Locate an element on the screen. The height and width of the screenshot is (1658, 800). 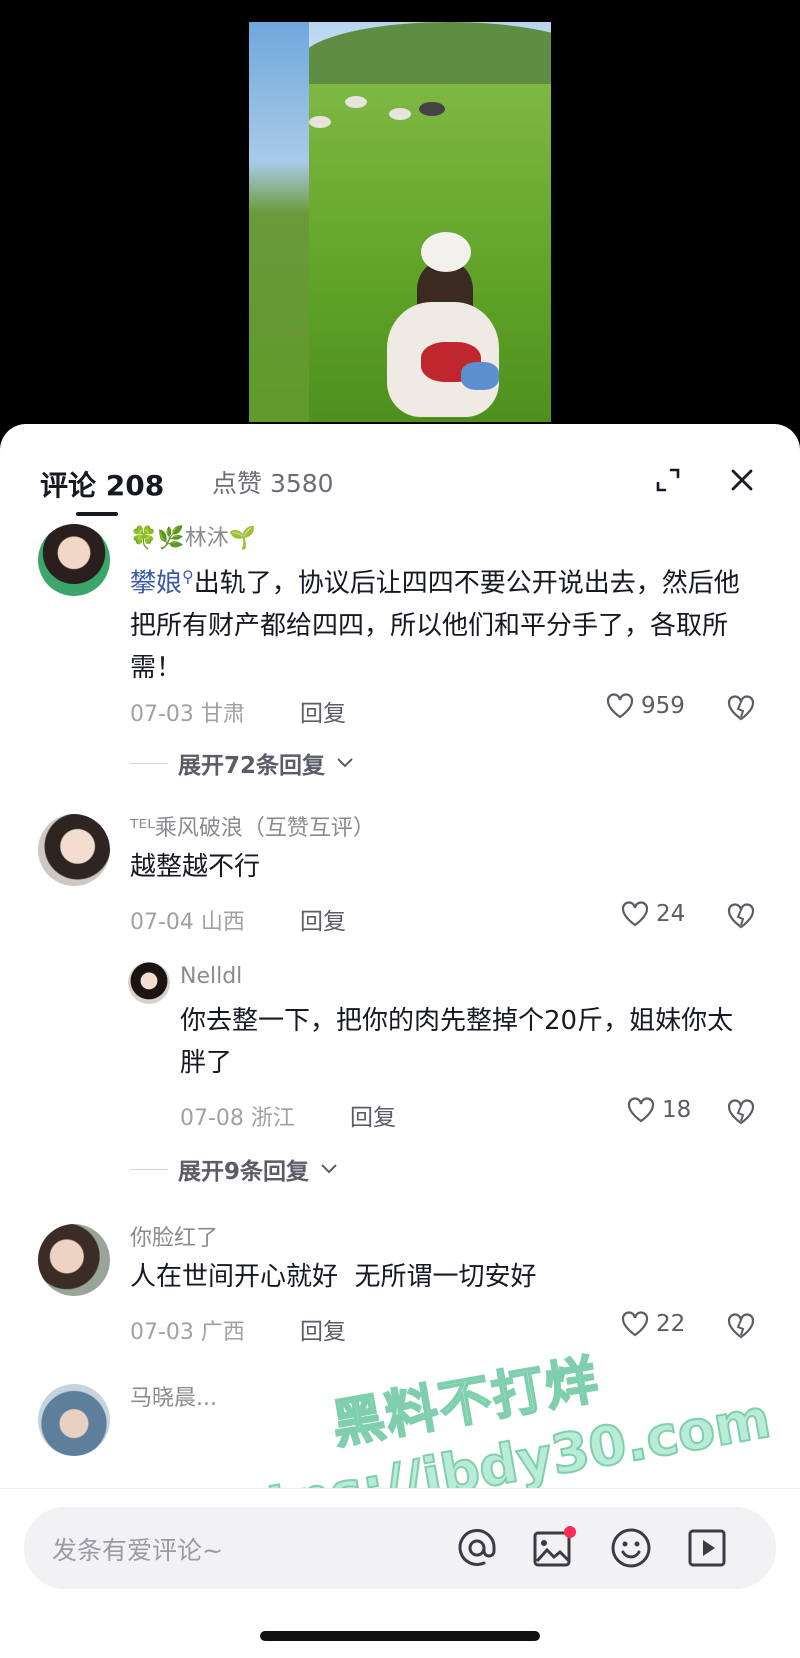
comment-input: 发条有爱评论~ is located at coordinates (400, 1548).